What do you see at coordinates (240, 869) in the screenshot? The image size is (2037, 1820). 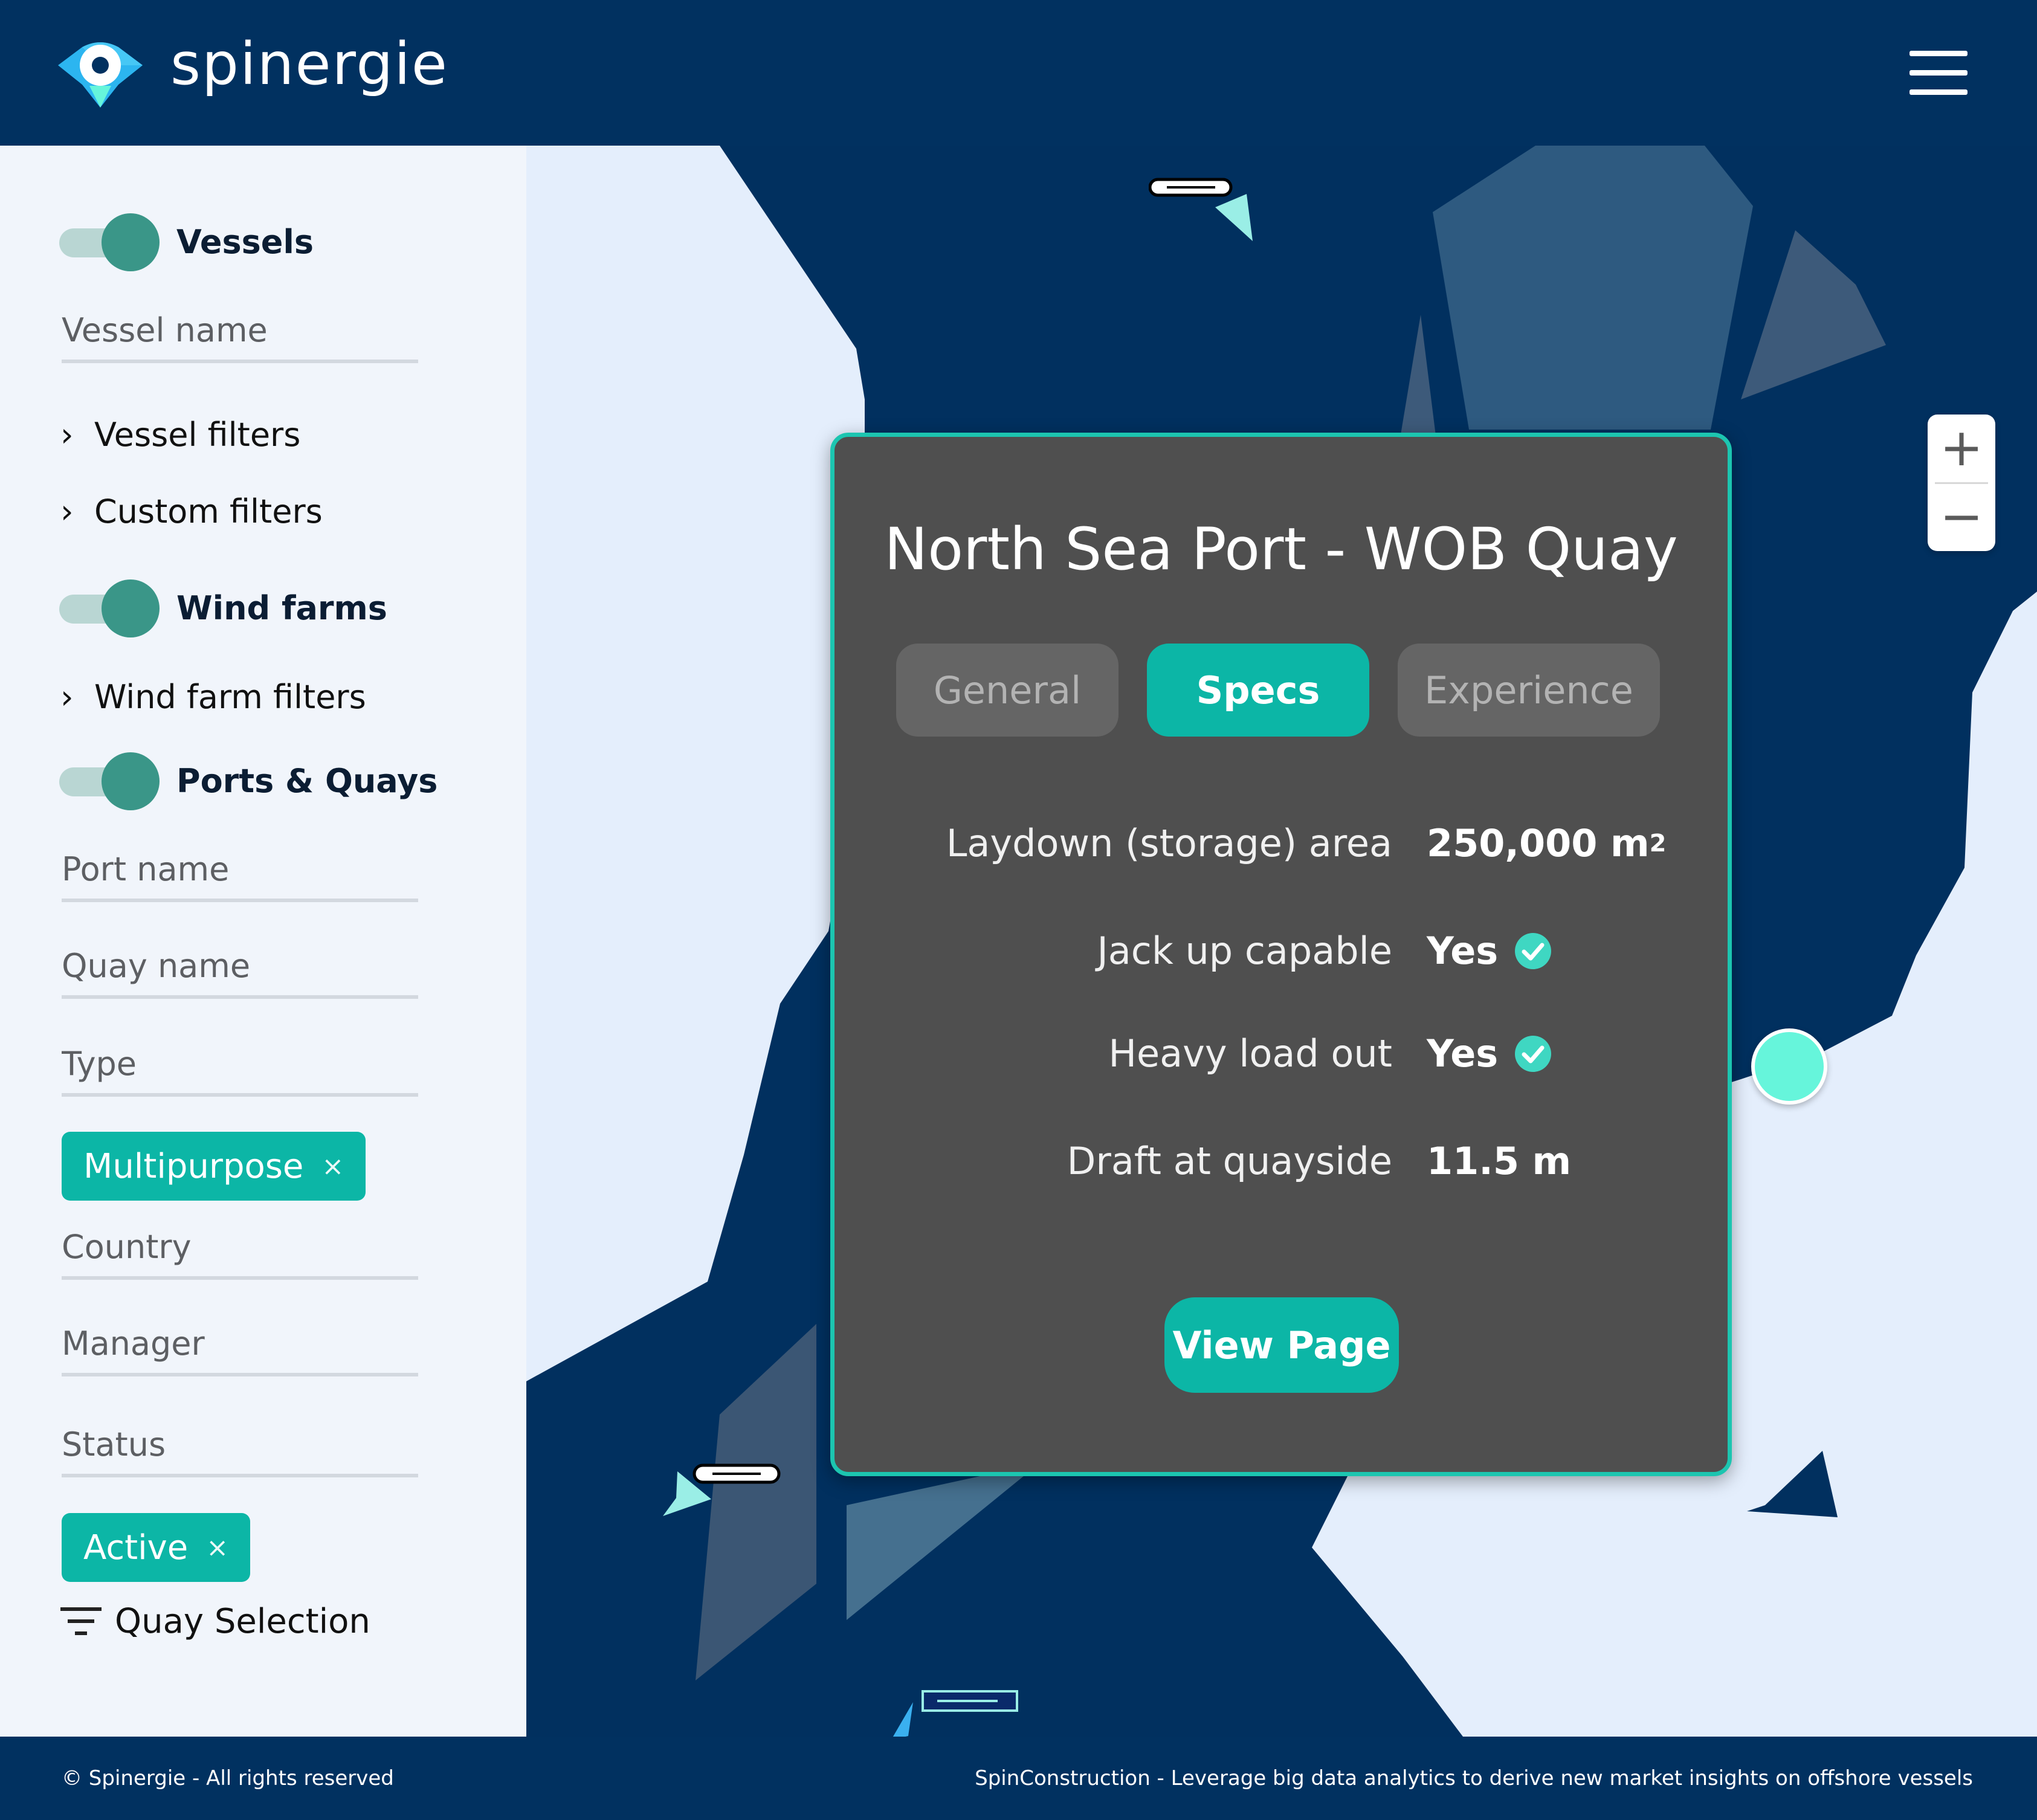 I see `port-name-input` at bounding box center [240, 869].